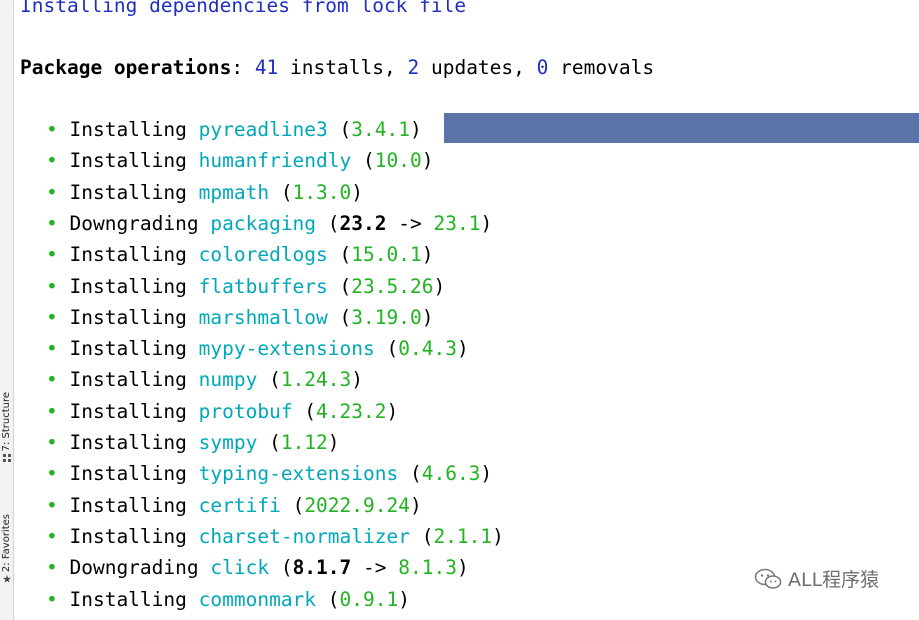 This screenshot has width=919, height=620. Describe the element at coordinates (263, 317) in the screenshot. I see `package-name: marshmallow` at that location.